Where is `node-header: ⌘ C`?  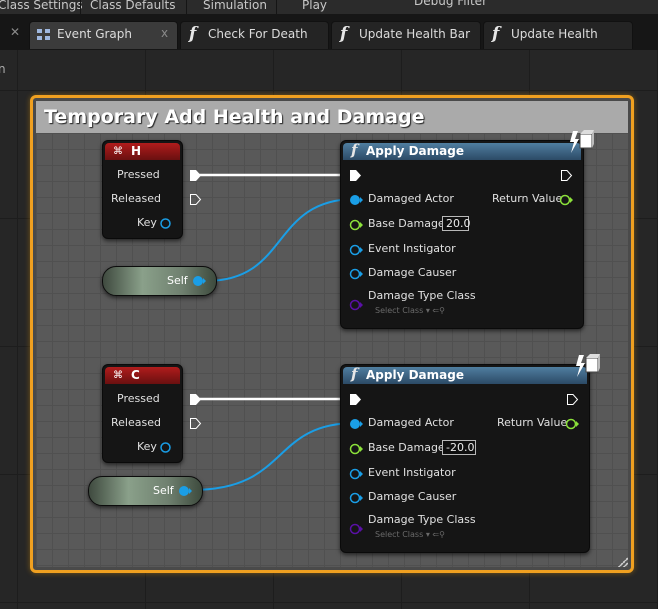
node-header: ⌘ C is located at coordinates (142, 375).